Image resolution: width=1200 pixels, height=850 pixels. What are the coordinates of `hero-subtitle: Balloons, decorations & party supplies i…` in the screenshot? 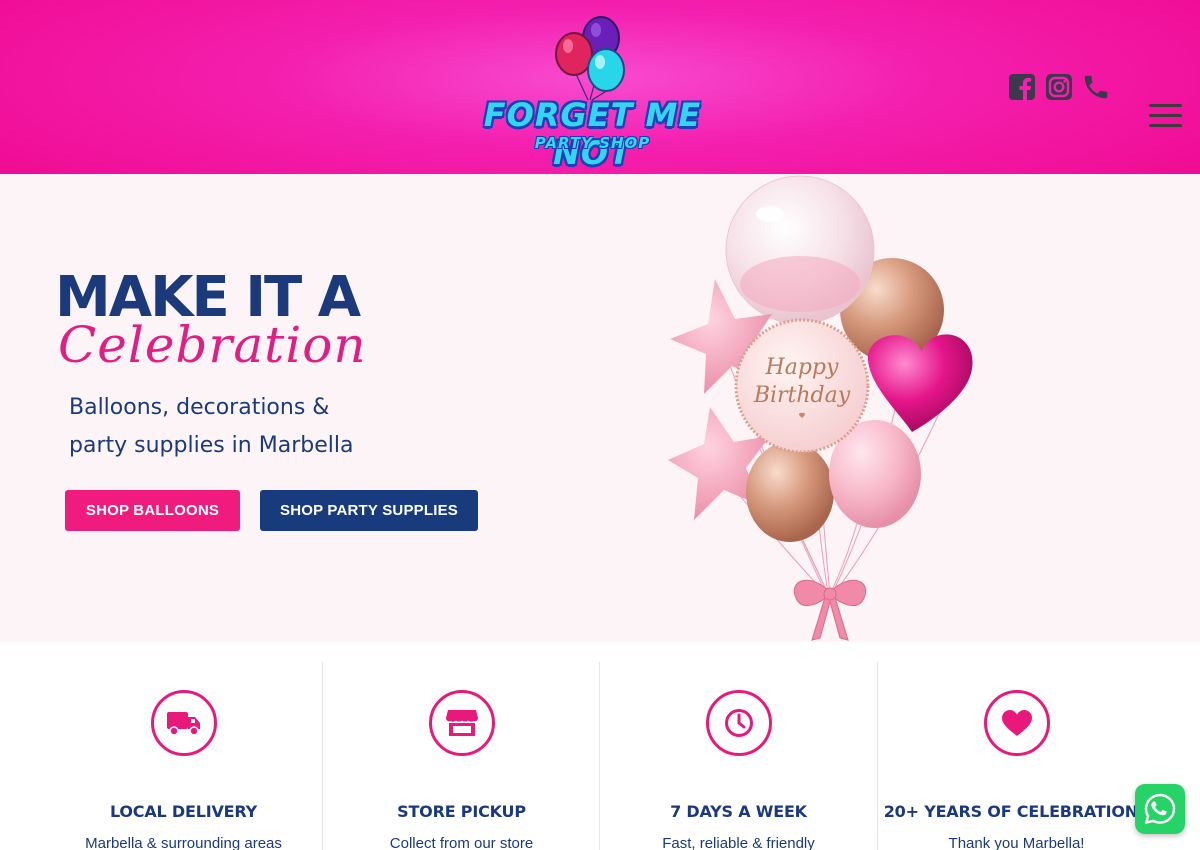 It's located at (249, 427).